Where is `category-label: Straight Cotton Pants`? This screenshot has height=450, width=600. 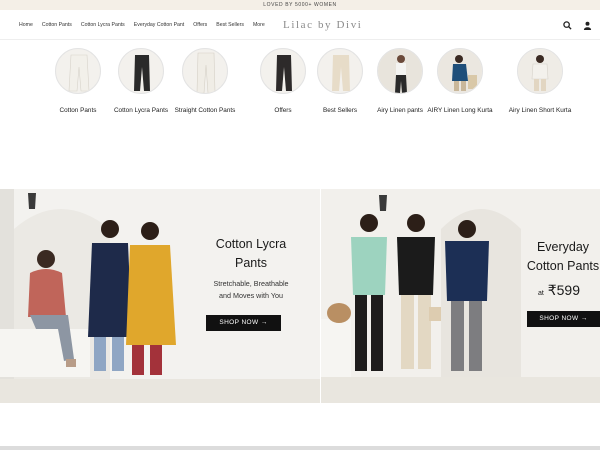 category-label: Straight Cotton Pants is located at coordinates (205, 110).